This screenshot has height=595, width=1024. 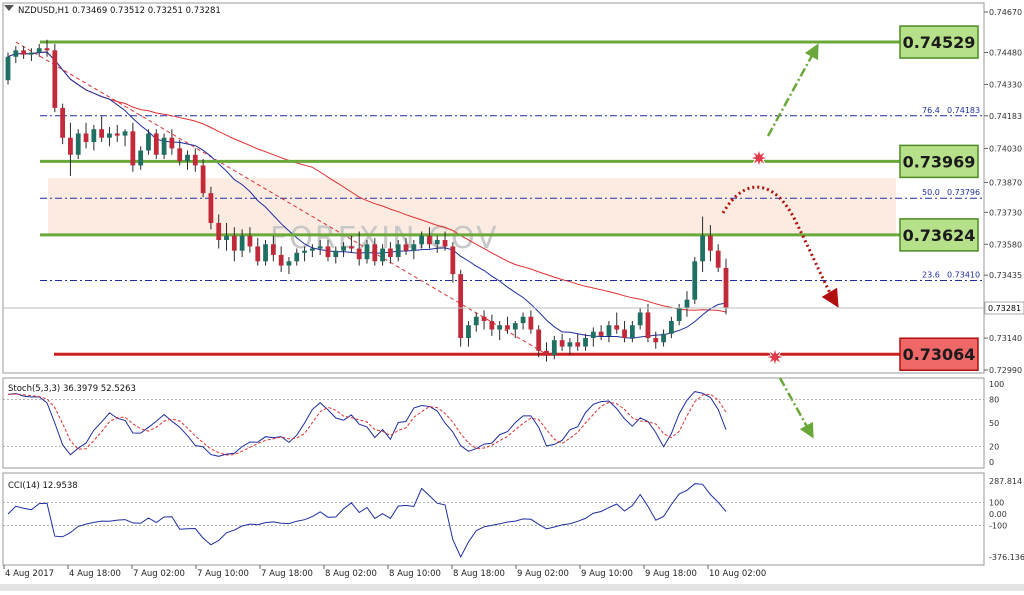 I want to click on fib-level-price: 0.73796, so click(x=963, y=192).